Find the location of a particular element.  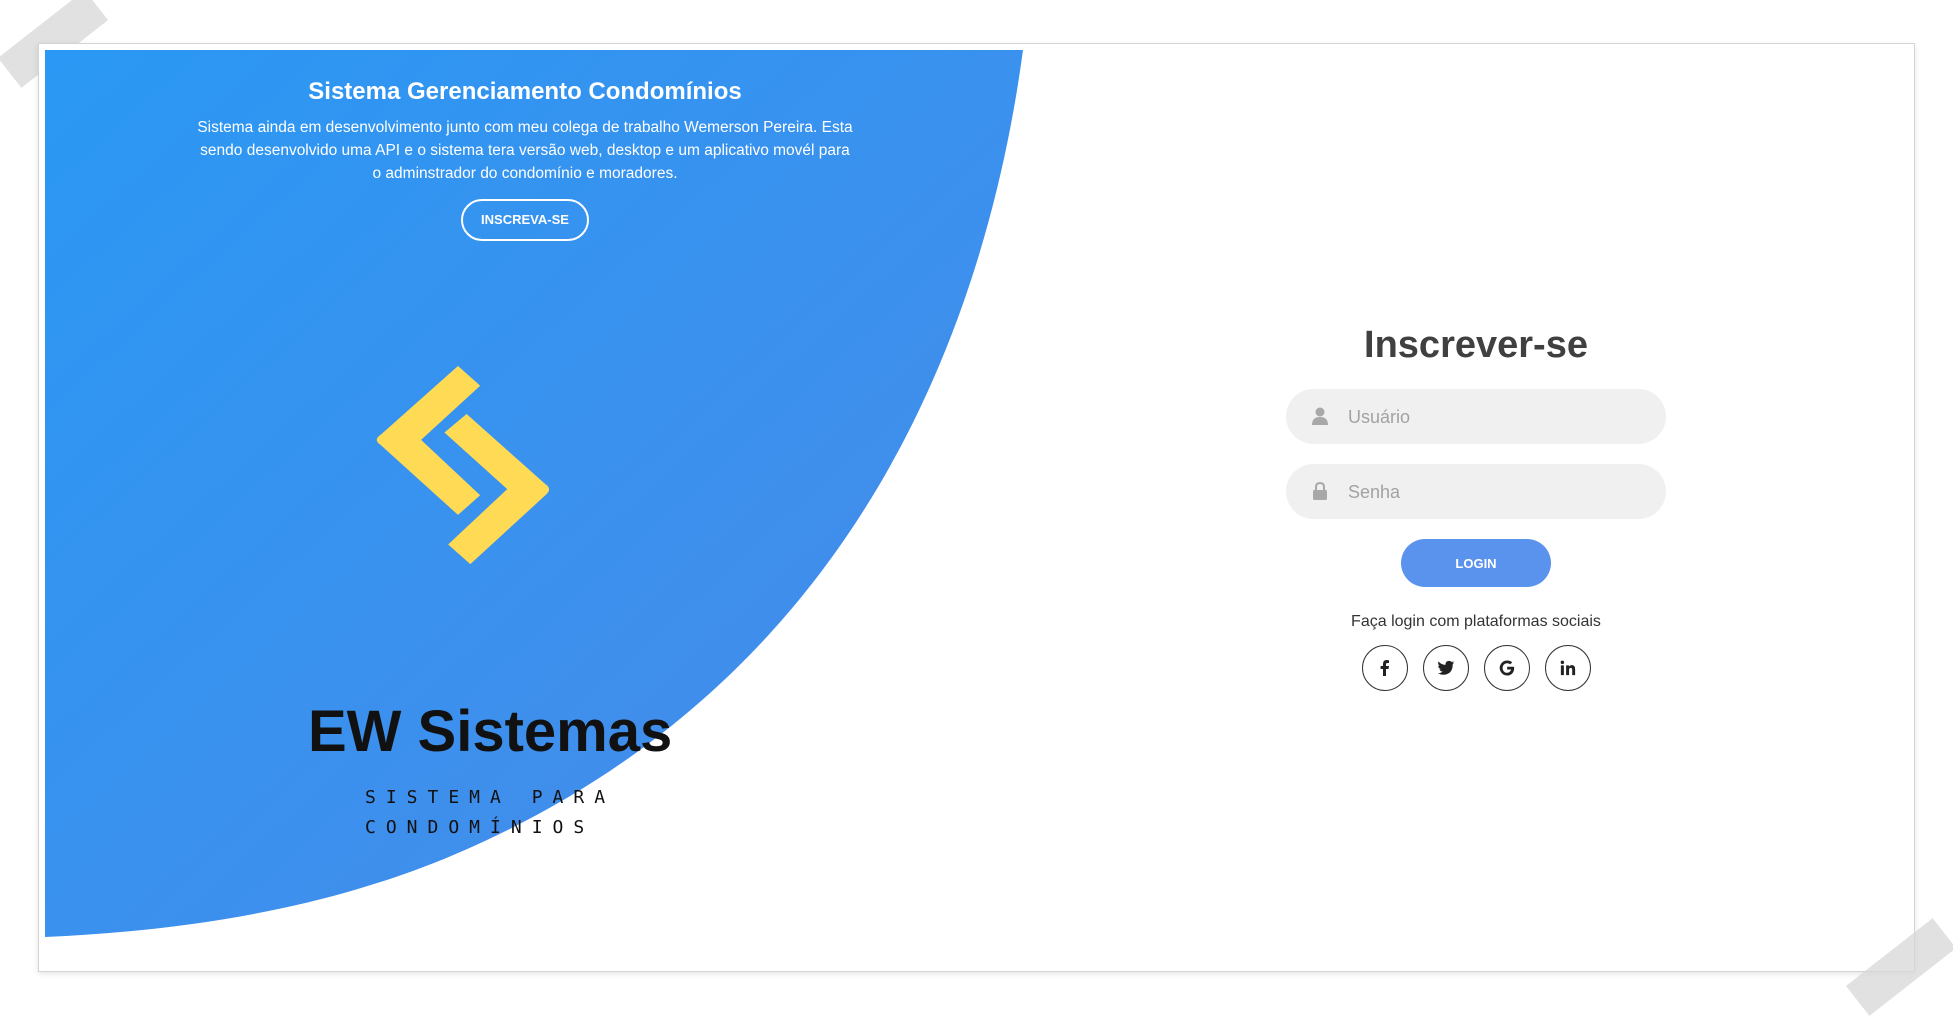

lock-icon is located at coordinates (1320, 491).